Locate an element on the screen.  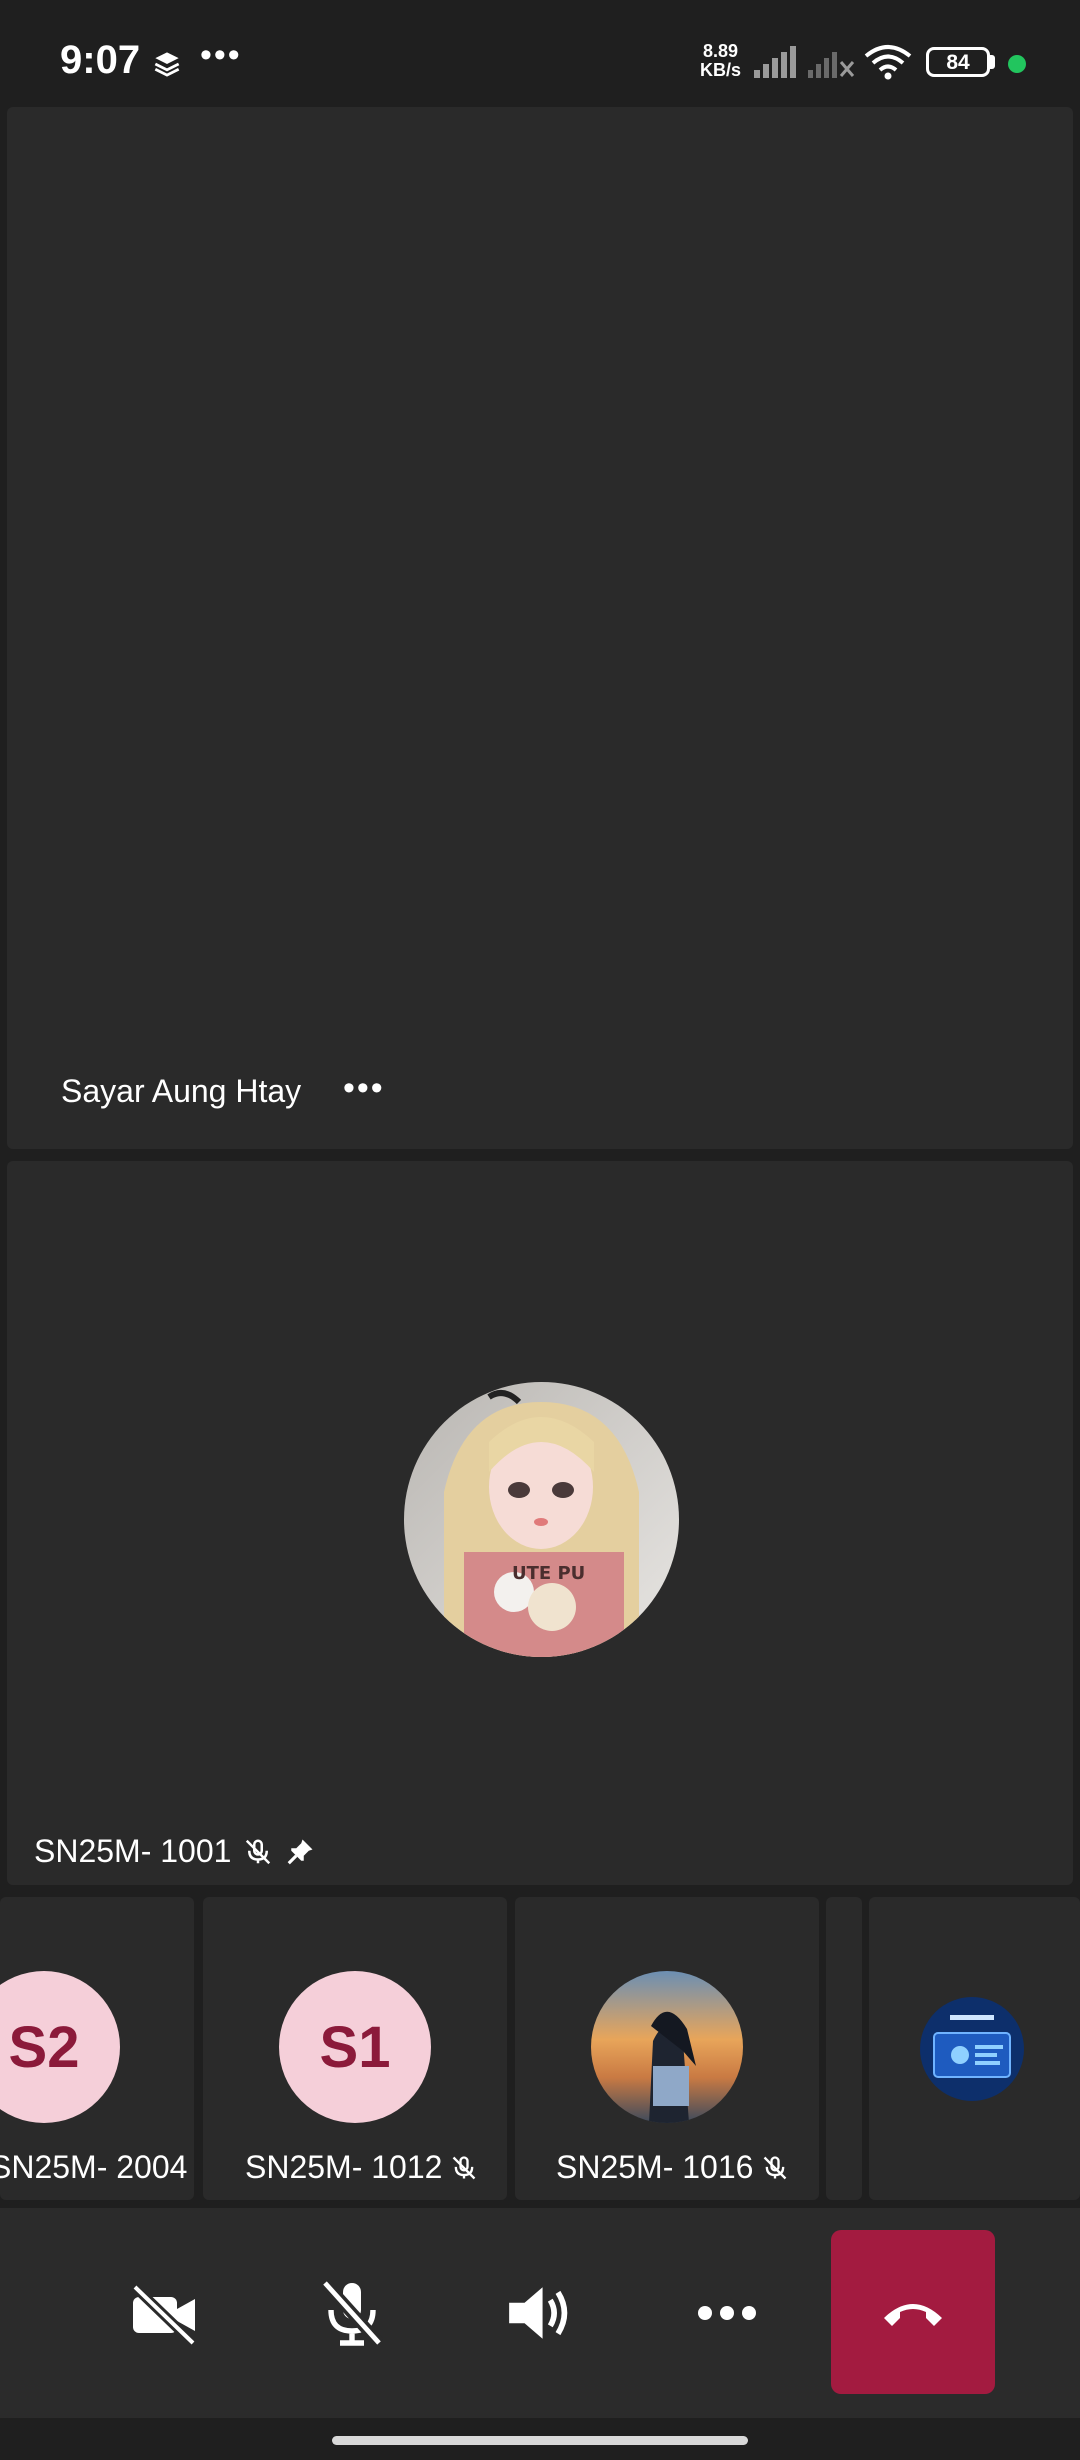
participant-label: SN25M- 1012 is located at coordinates (361, 2167).